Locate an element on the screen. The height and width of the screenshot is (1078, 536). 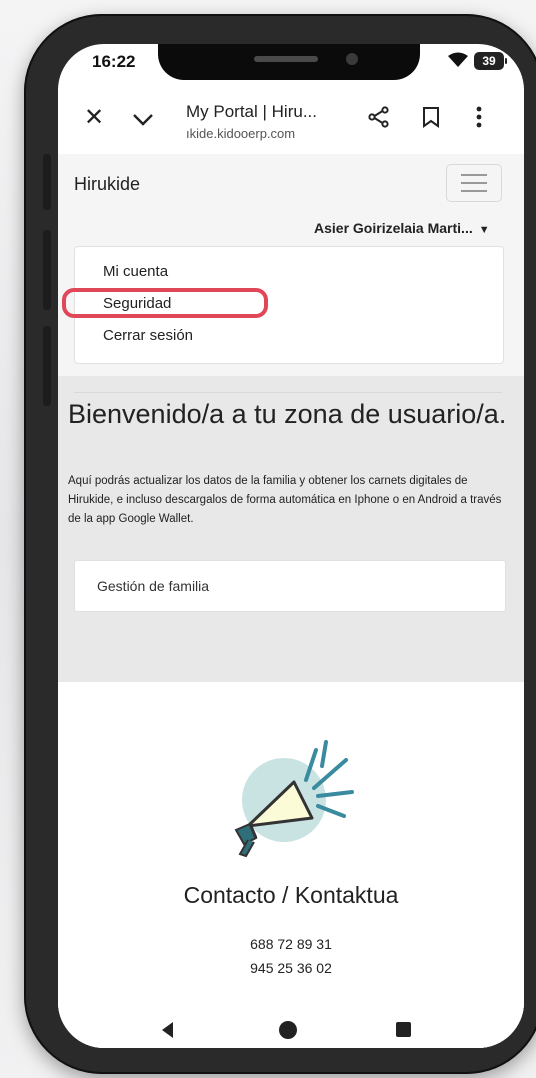
menu-item-cerrar-sesion: Cerrar sesión is located at coordinates (148, 335).